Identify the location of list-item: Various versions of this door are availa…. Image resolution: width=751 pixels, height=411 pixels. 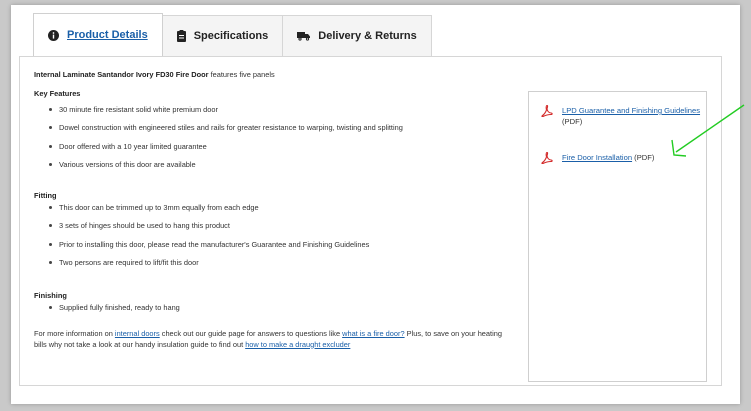
(276, 165).